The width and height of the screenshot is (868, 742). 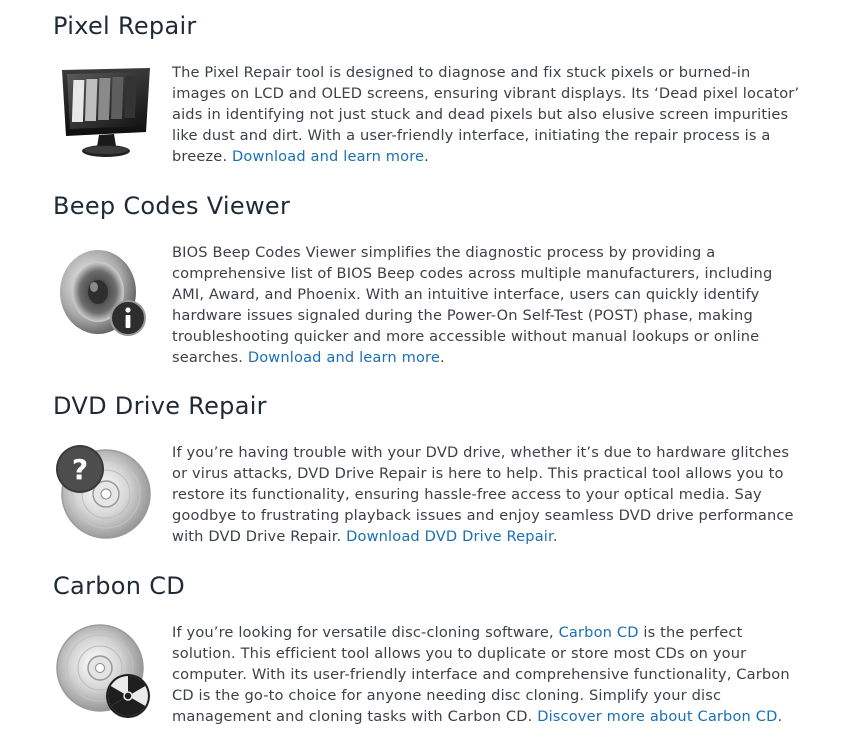 What do you see at coordinates (160, 406) in the screenshot?
I see `section-title: DVD Drive Repair` at bounding box center [160, 406].